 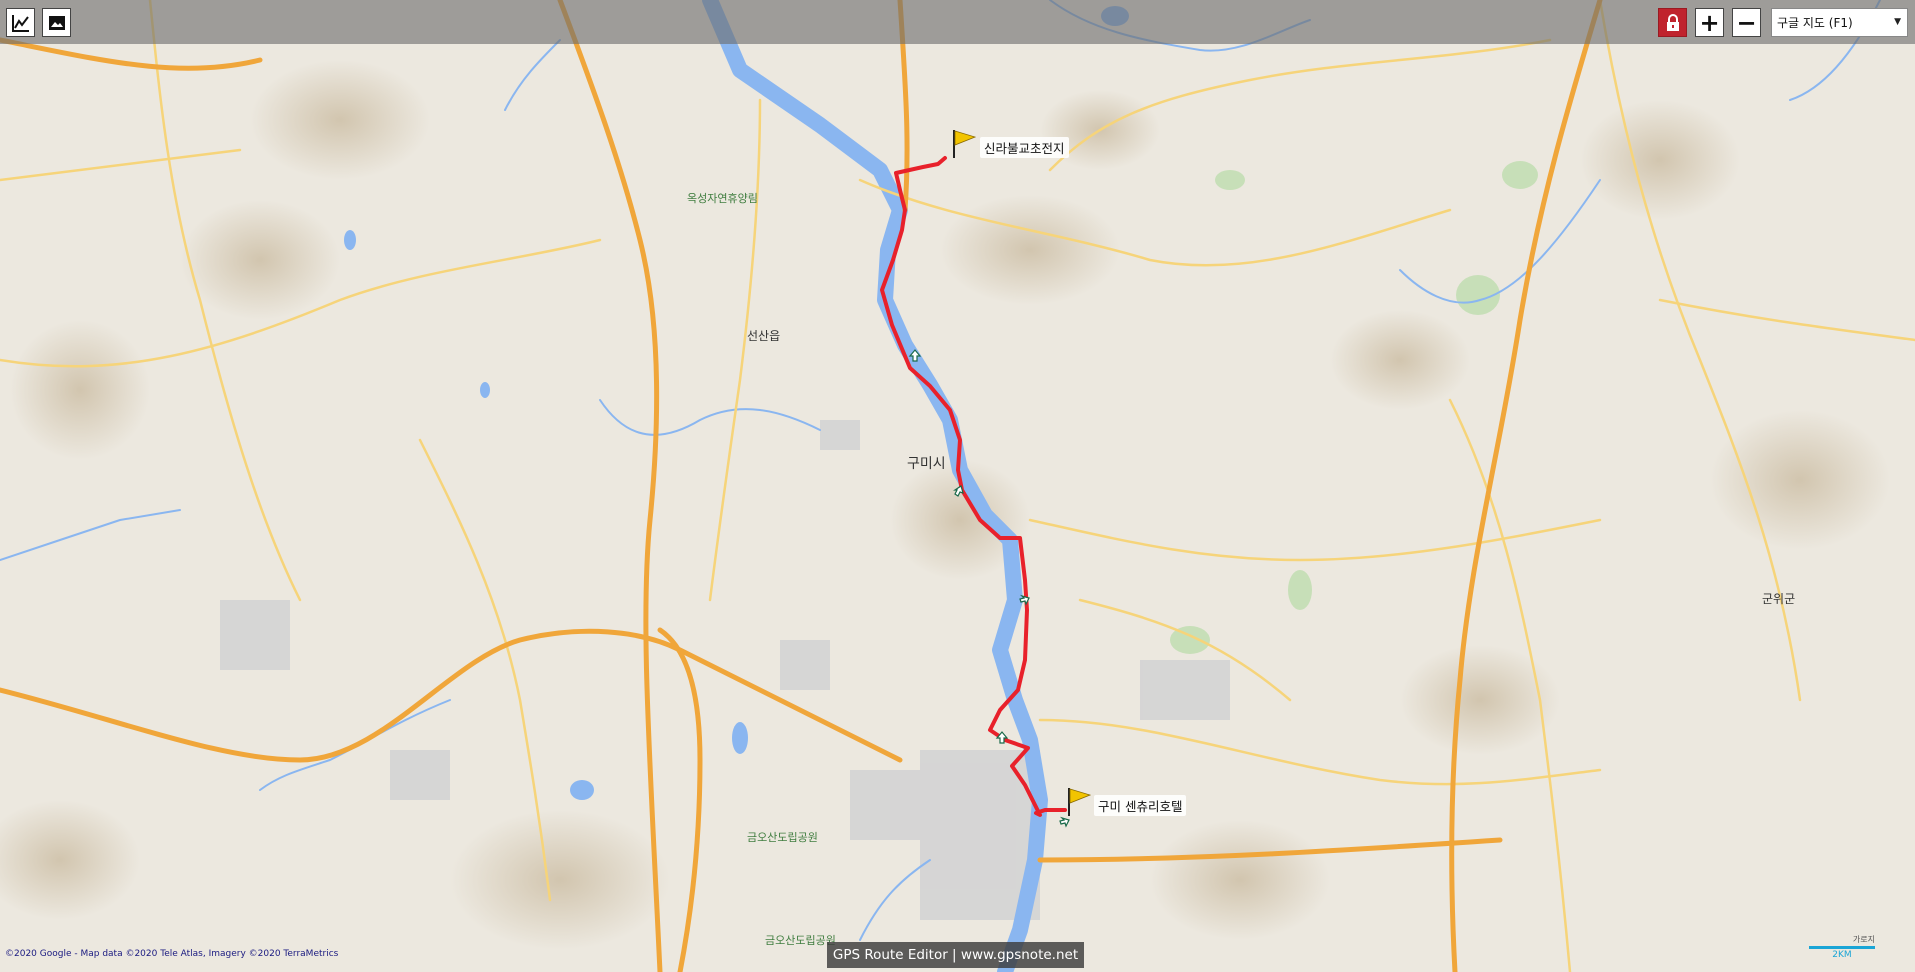 What do you see at coordinates (1815, 23) in the screenshot?
I see `map-type-selected-value: 구글 지도 (F1)` at bounding box center [1815, 23].